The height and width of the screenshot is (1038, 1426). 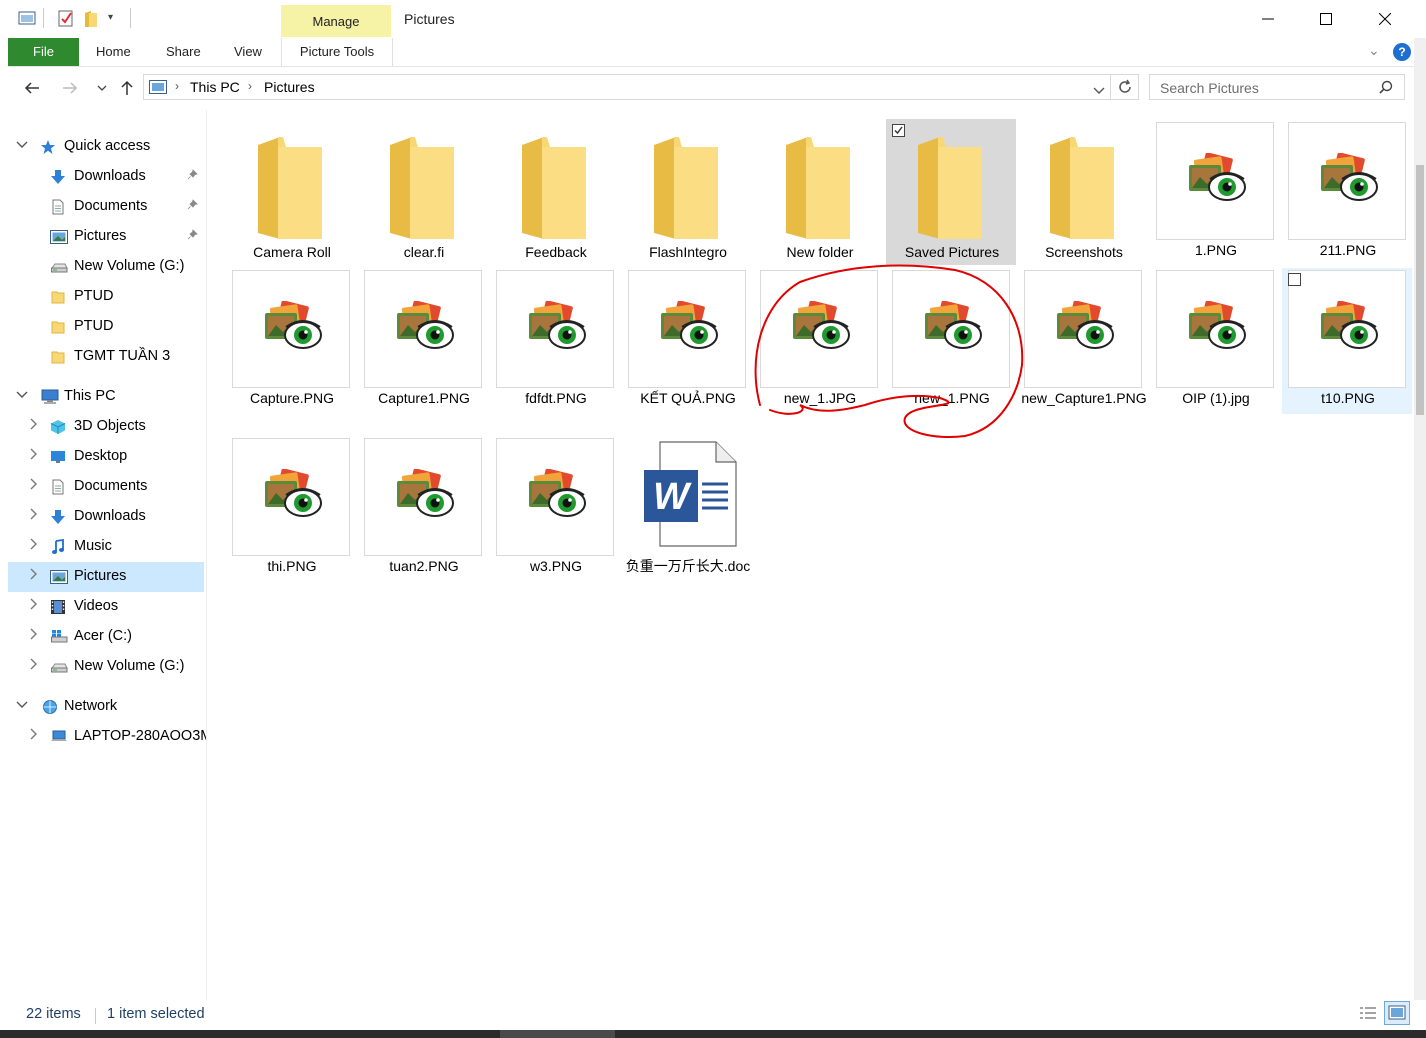 What do you see at coordinates (557, 1034) in the screenshot?
I see `taskbar-segment` at bounding box center [557, 1034].